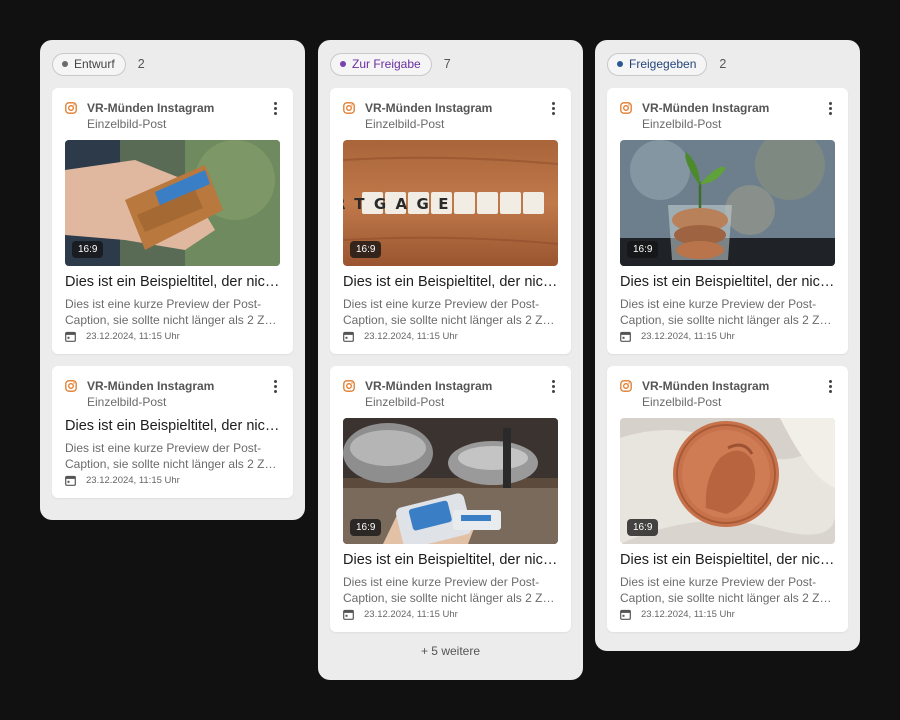 This screenshot has width=900, height=720. I want to click on post-image: MORTGAGE 16:9, so click(450, 203).